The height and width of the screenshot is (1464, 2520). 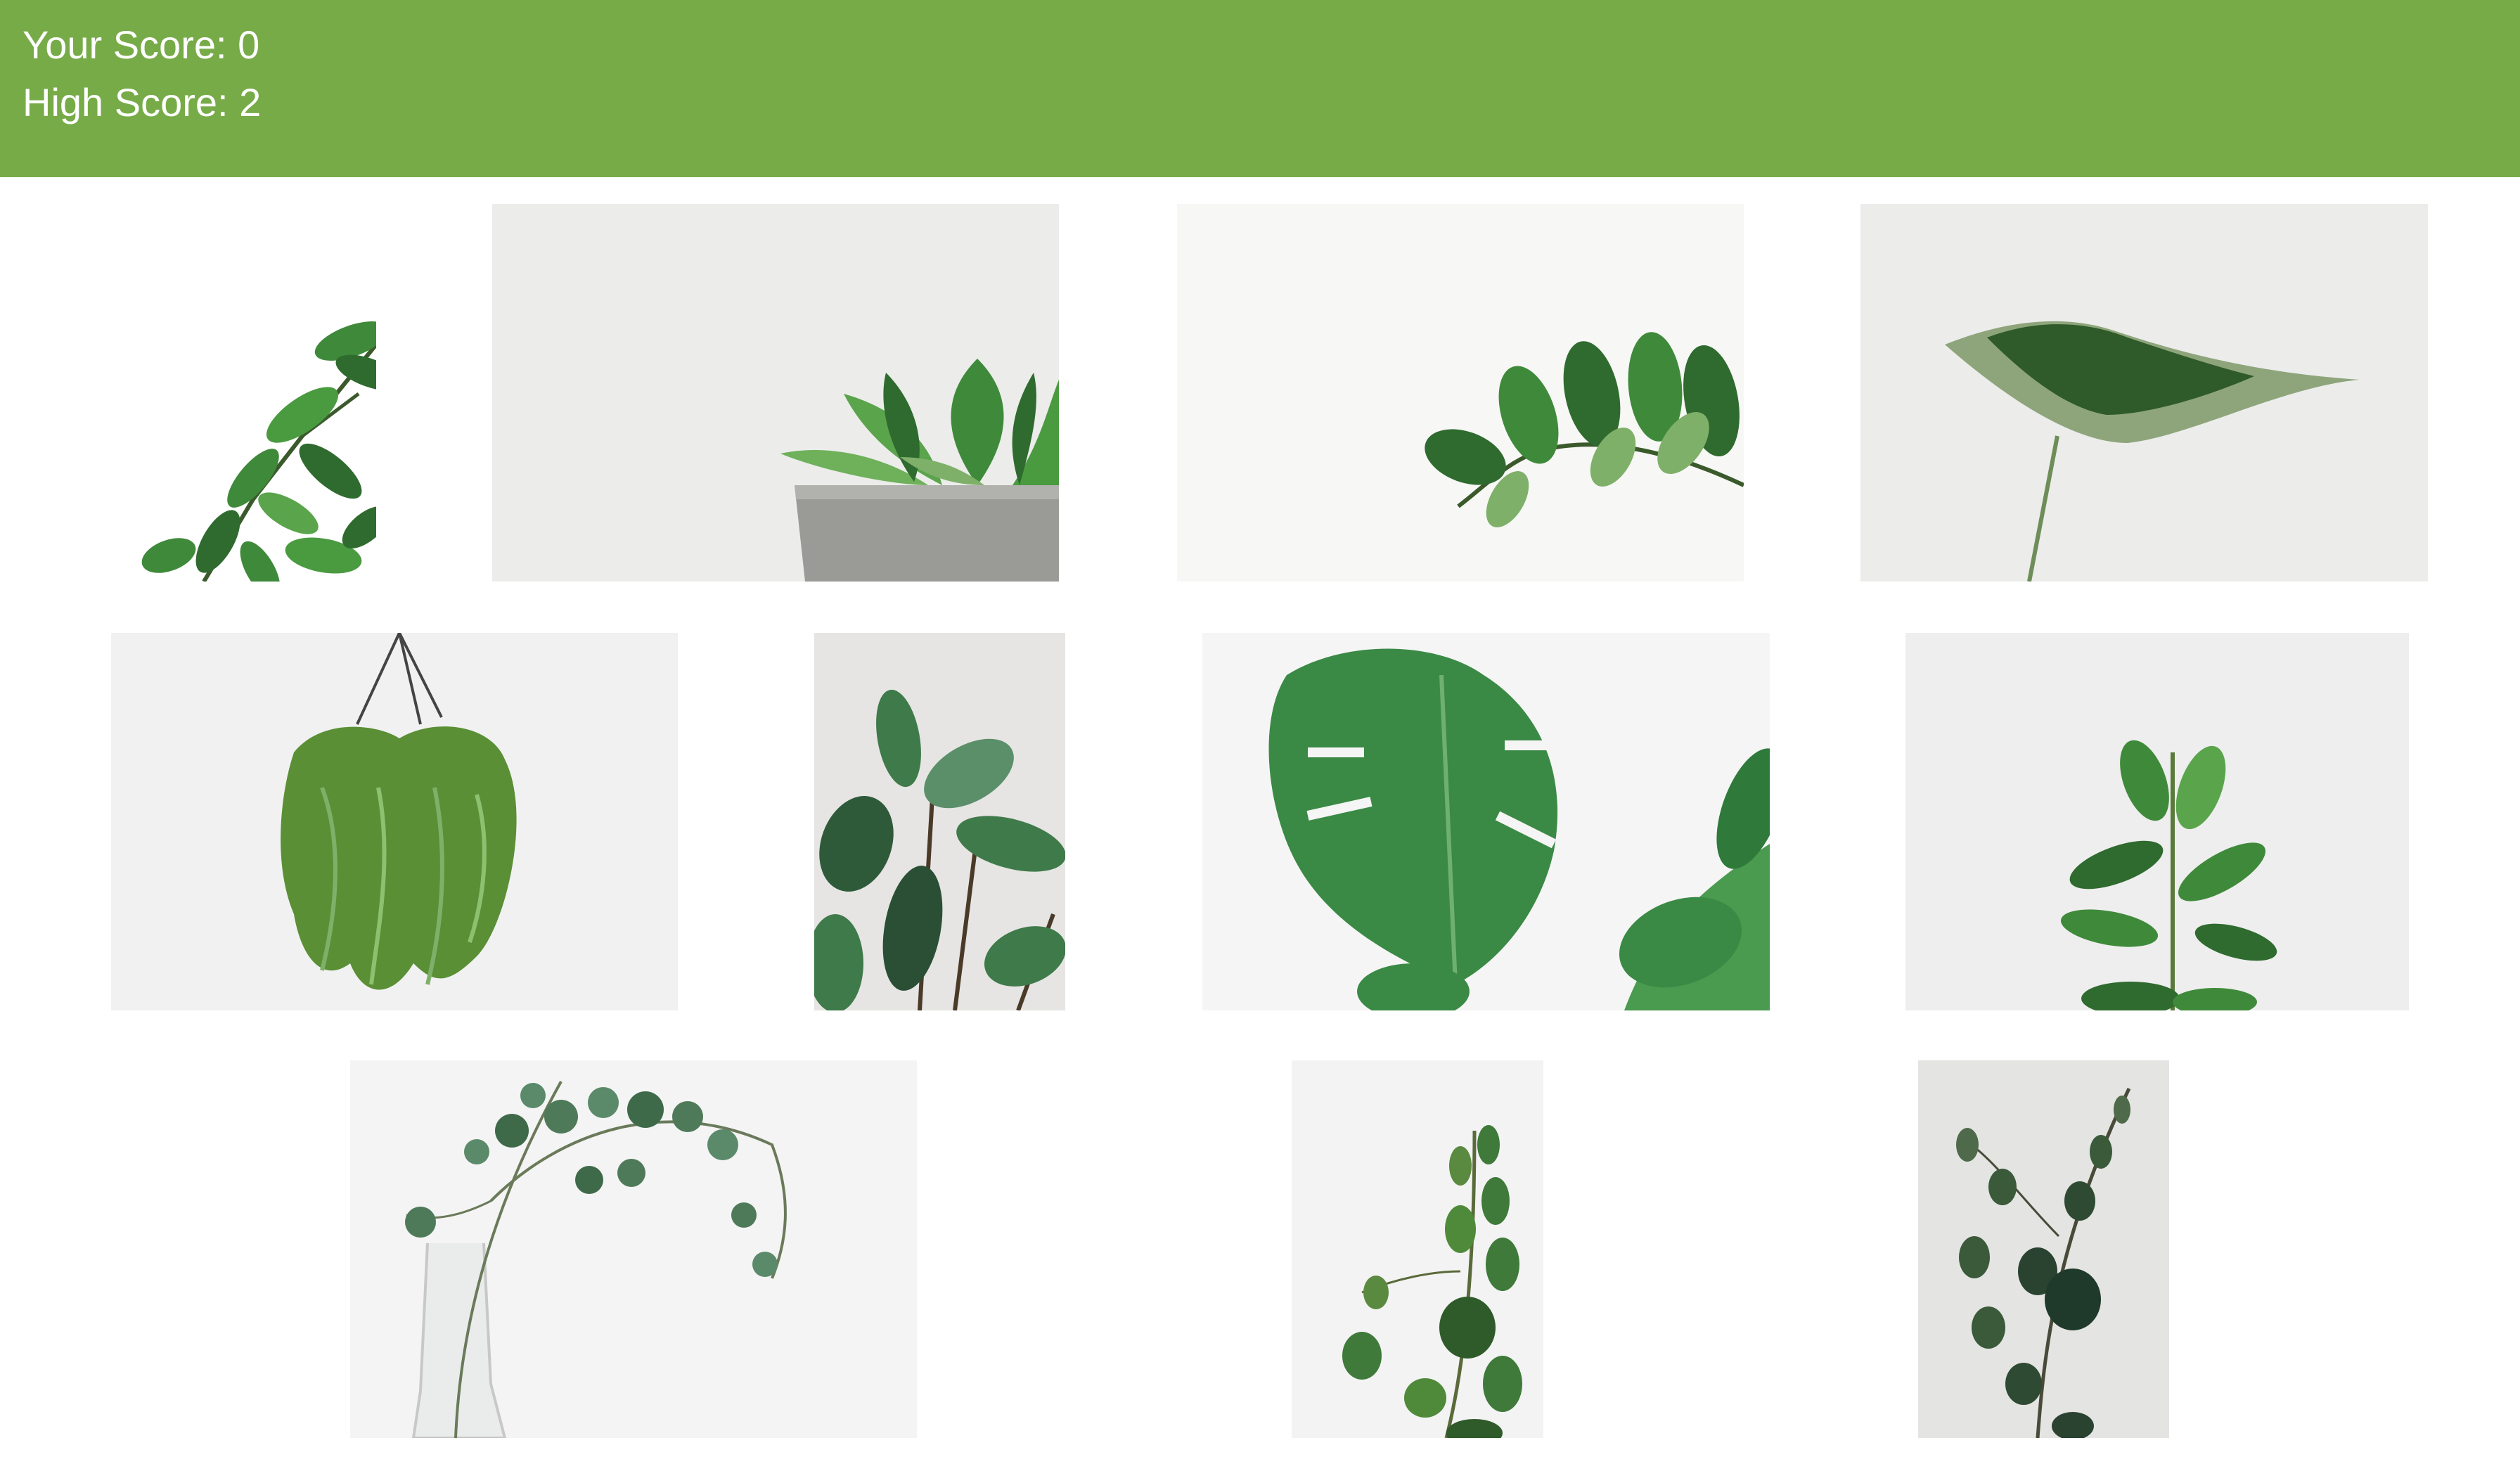 What do you see at coordinates (399, 812) in the screenshot?
I see `hanging-fern-image` at bounding box center [399, 812].